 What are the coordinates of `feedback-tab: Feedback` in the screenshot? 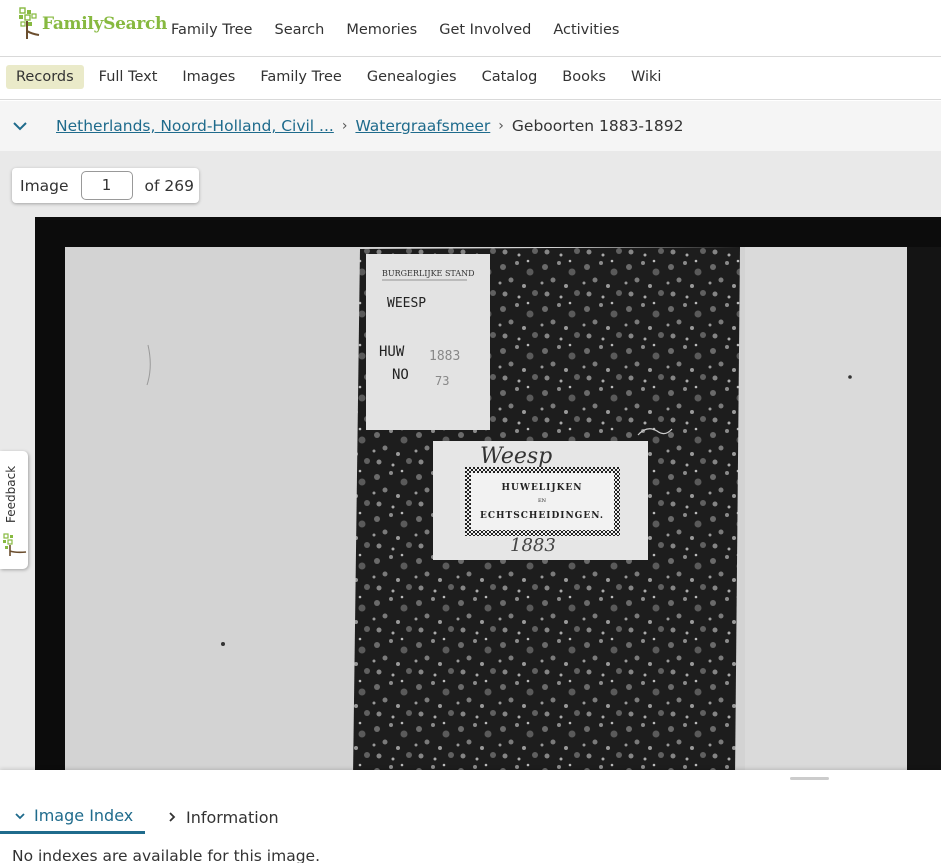 It's located at (14, 510).